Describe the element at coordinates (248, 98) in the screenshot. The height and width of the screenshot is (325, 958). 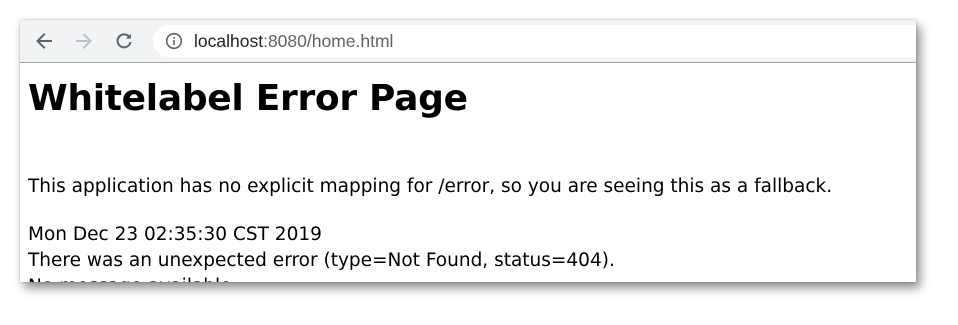
I see `page-title: Whitelabel Error Page` at that location.